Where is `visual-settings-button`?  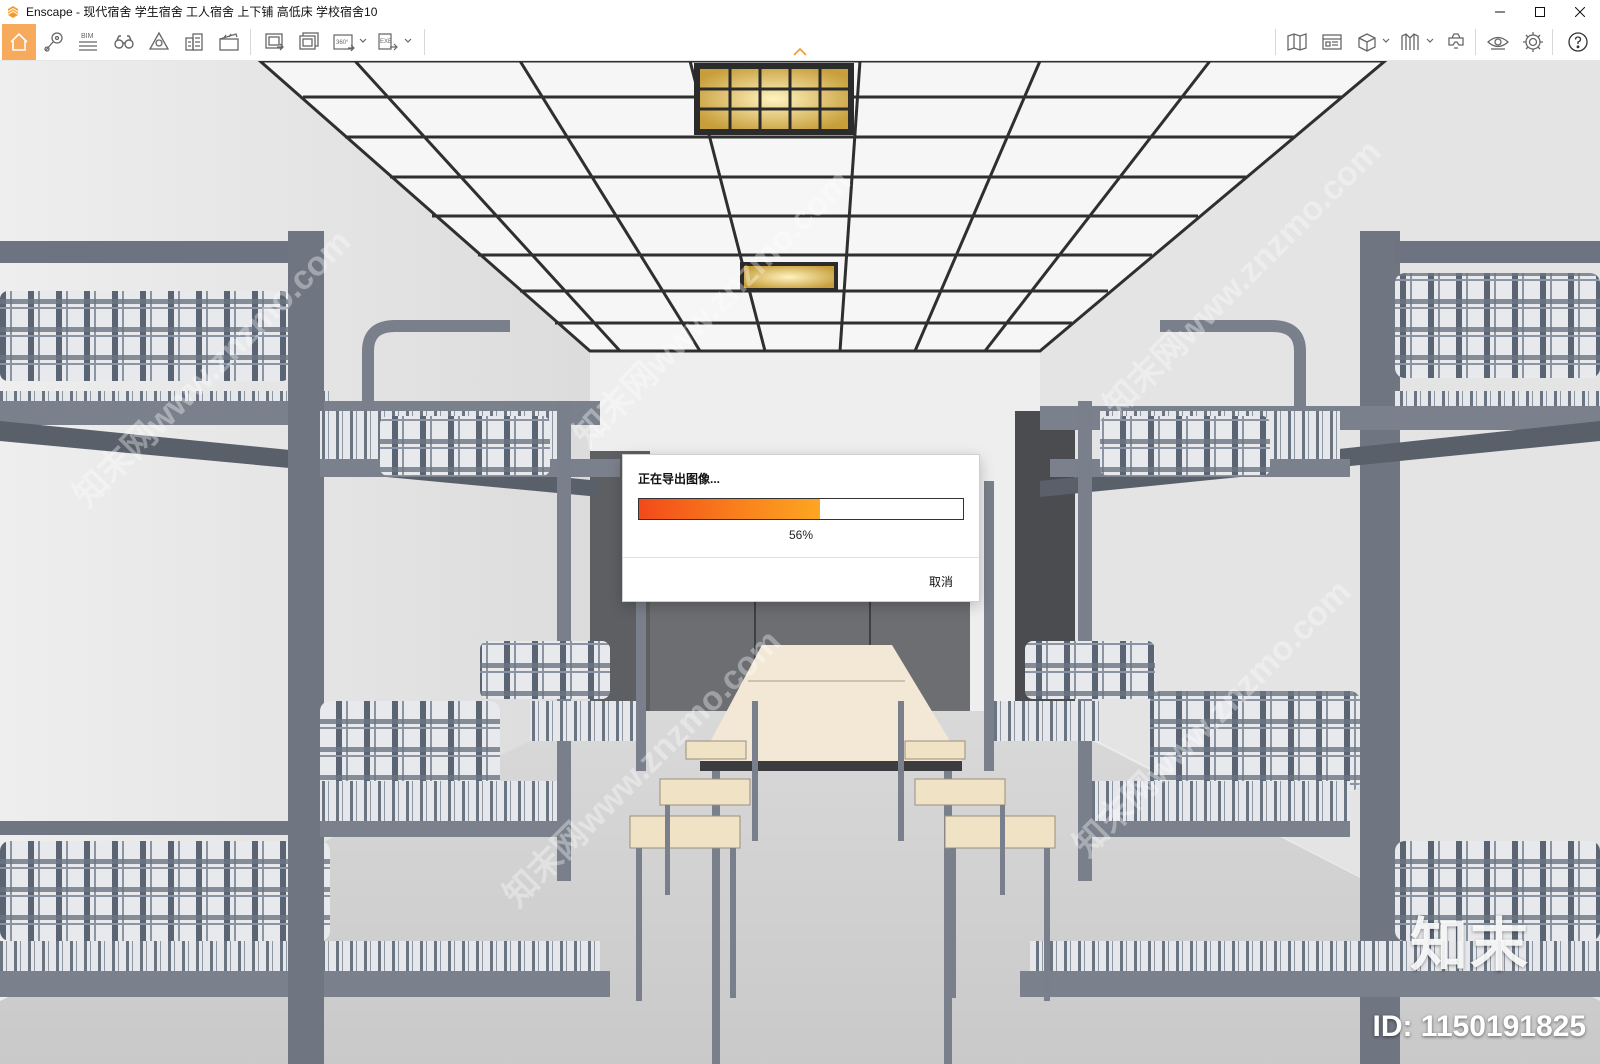
visual-settings-button is located at coordinates (1498, 42).